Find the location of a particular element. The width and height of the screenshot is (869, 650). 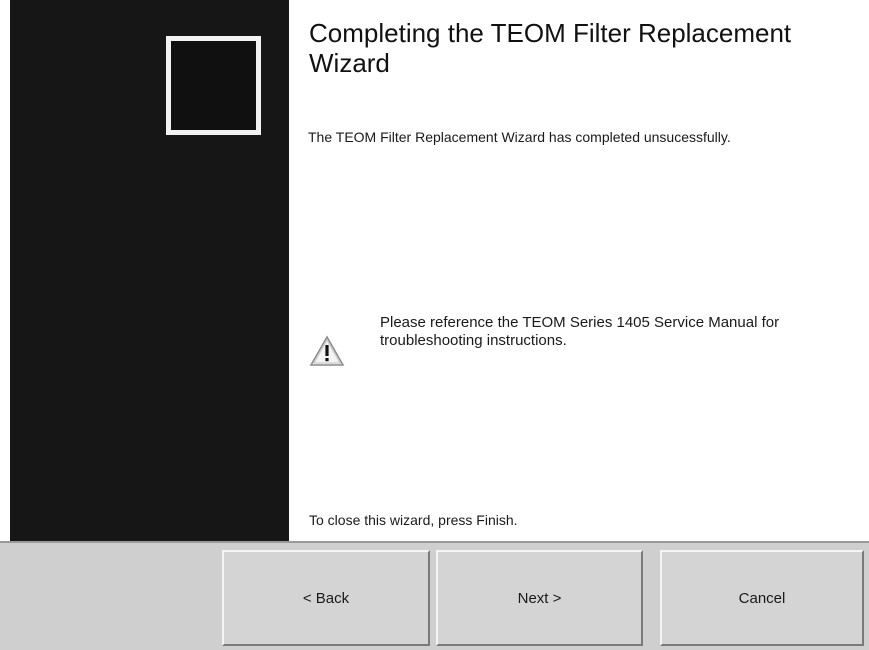

close-hint-text: To close this wizard, press Finish. is located at coordinates (413, 520).